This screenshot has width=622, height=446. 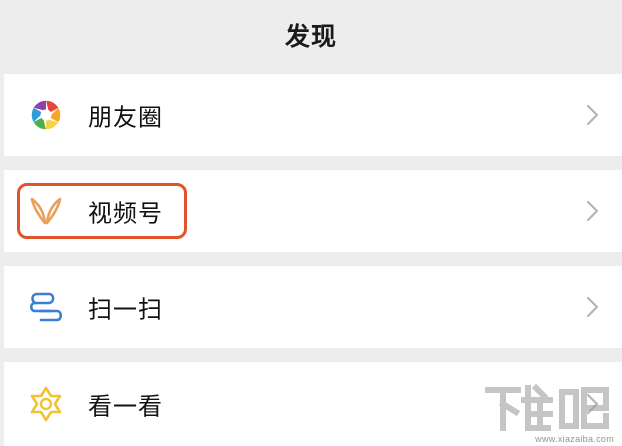 I want to click on menu-item-label: 扫一扫, so click(x=125, y=309).